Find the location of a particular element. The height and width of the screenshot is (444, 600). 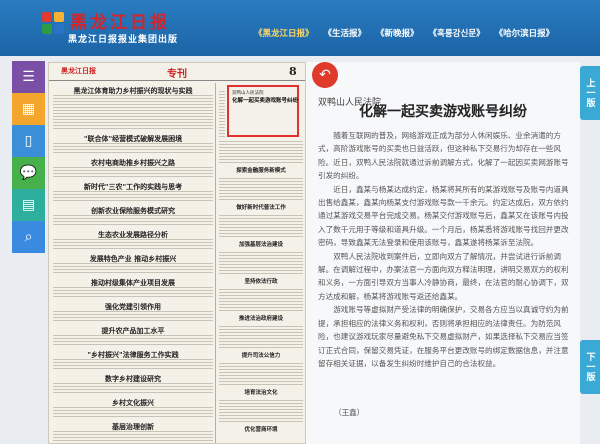

logo-icon is located at coordinates (53, 23).